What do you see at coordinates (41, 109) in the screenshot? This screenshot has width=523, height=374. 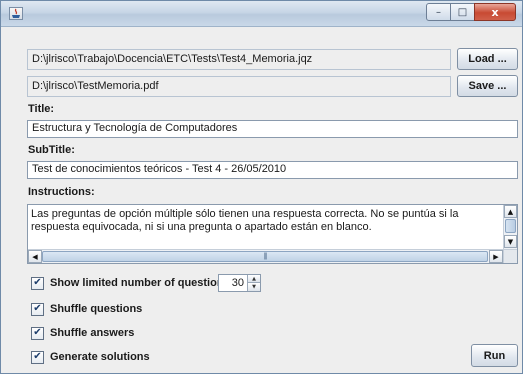 I see `title-label: Title:` at bounding box center [41, 109].